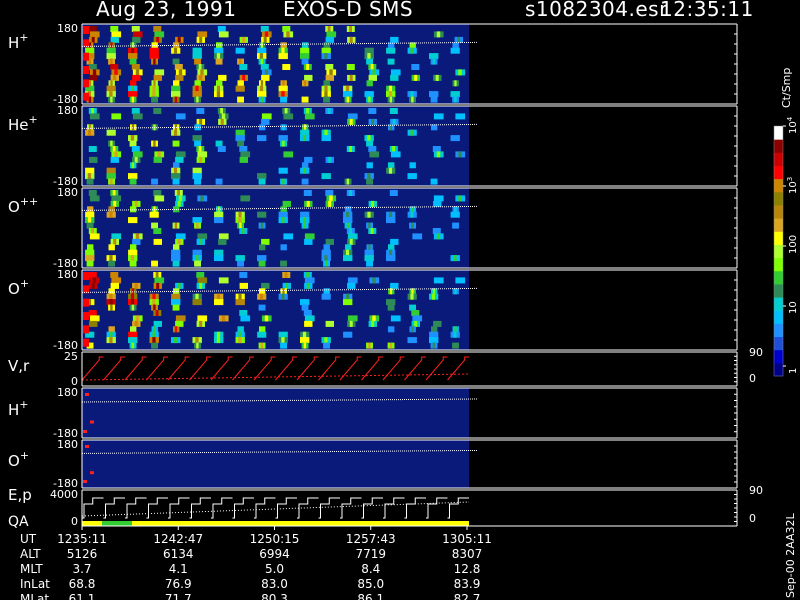  I want to click on plot-date: Aug 23, 1991, so click(166, 10).